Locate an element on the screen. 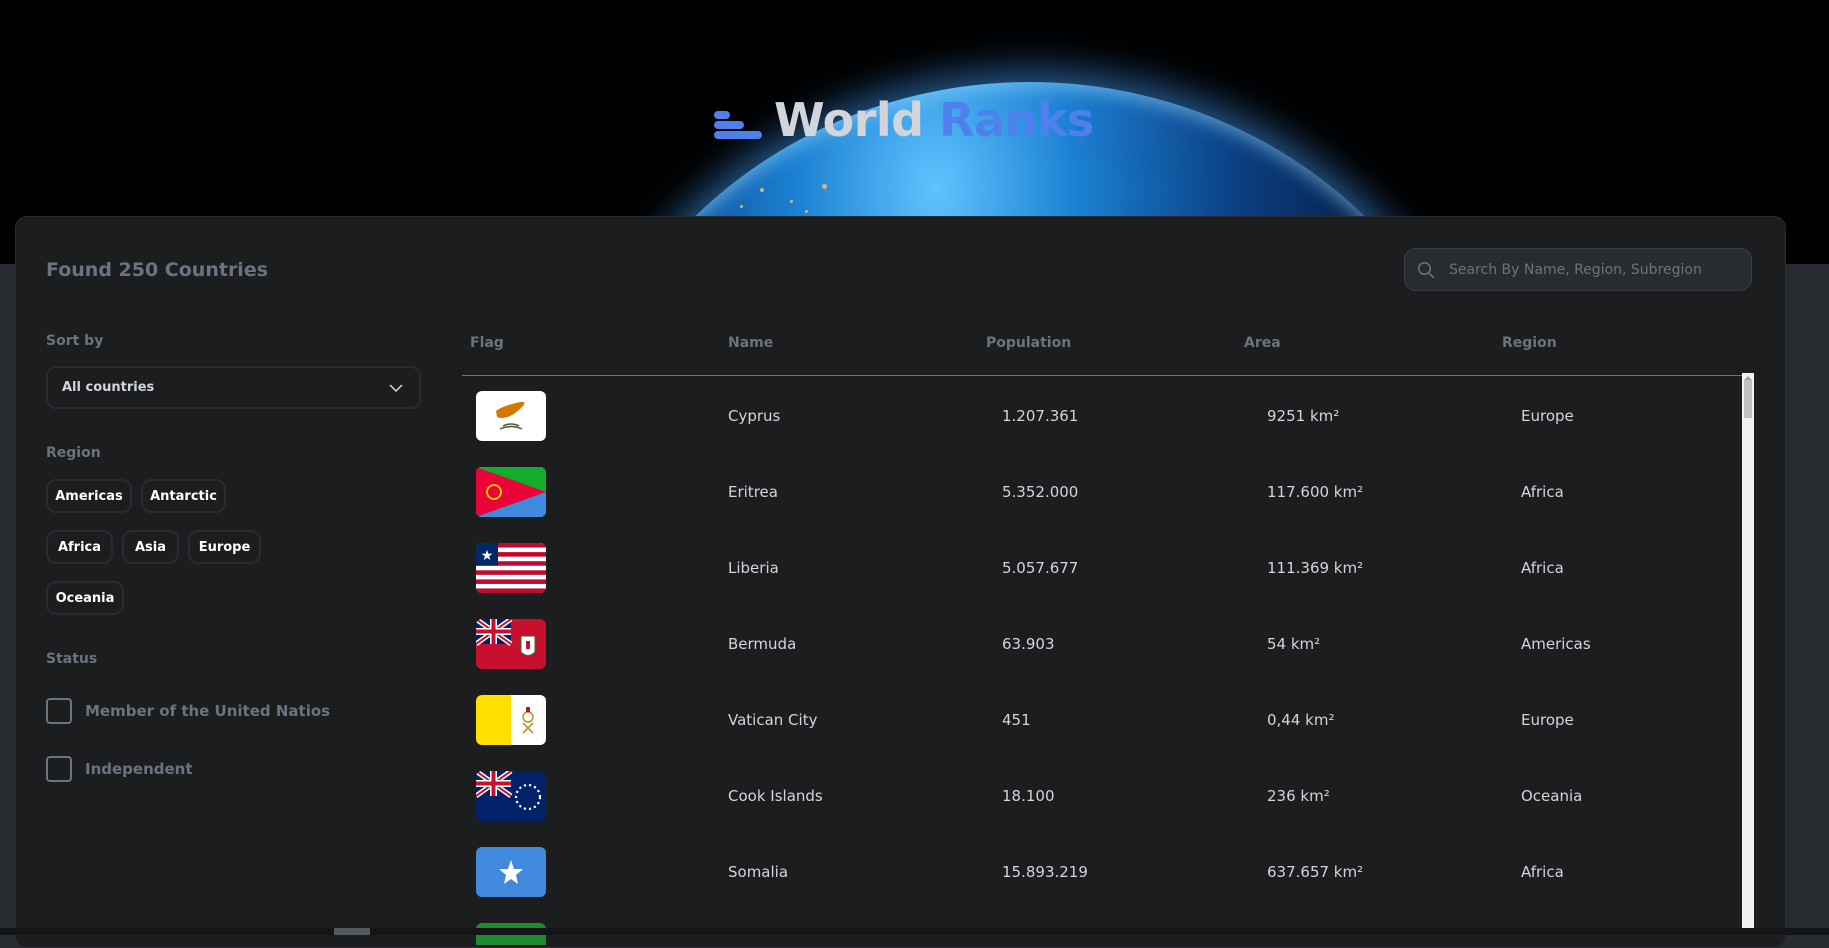 This screenshot has height=948, width=1829. region-chip-oceania: Oceania is located at coordinates (85, 598).